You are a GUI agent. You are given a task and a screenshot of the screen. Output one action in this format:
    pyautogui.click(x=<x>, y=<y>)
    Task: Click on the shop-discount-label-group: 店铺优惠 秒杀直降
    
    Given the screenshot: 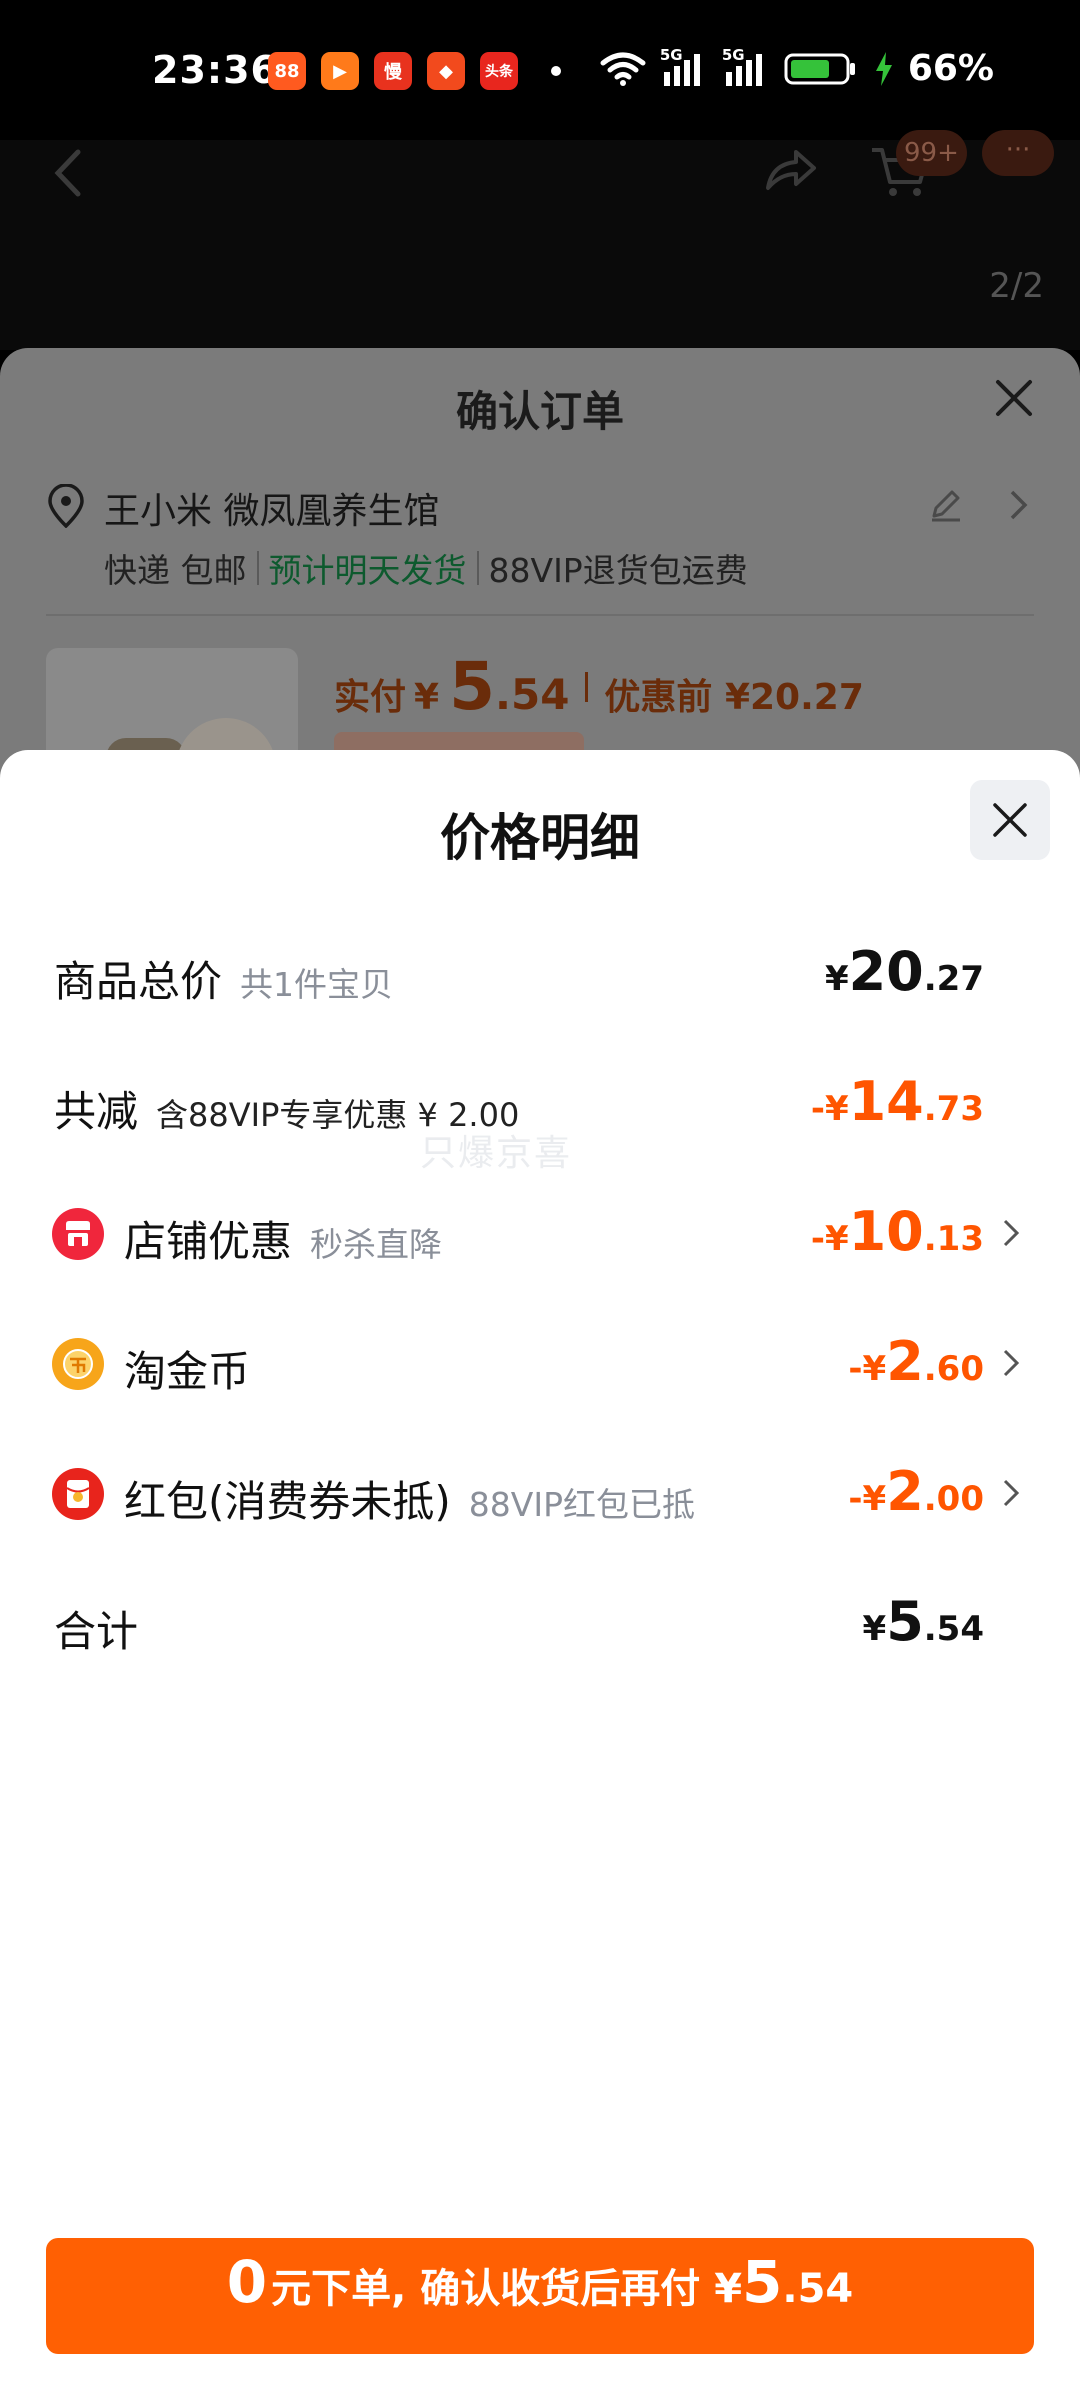 What is the action you would take?
    pyautogui.click(x=283, y=1238)
    